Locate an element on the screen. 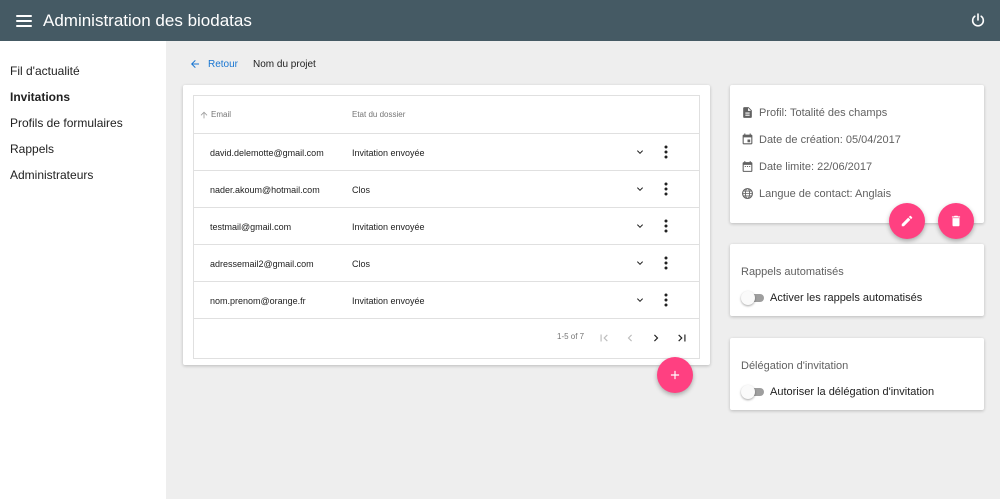  sidebar-item-profils-formulaires: Profils de formulaires is located at coordinates (66, 123).